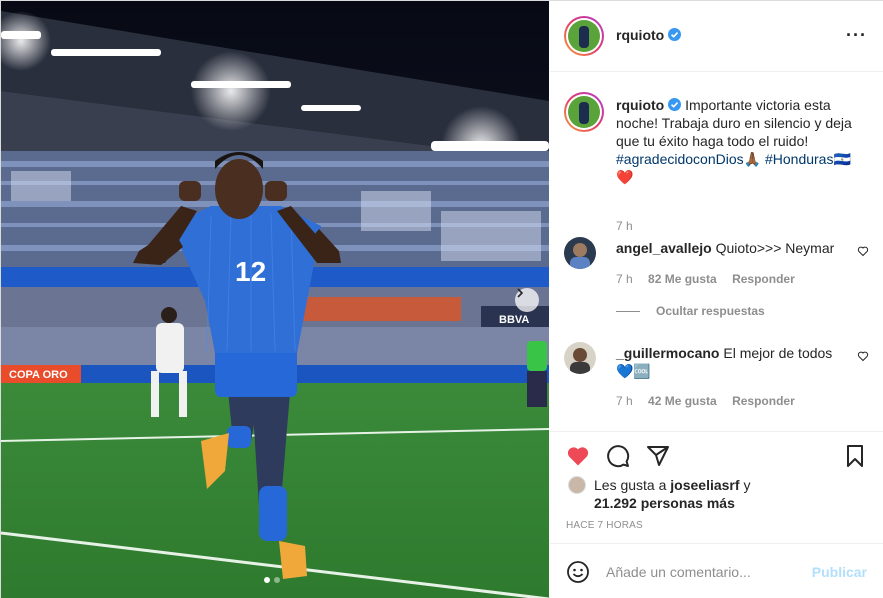 The height and width of the screenshot is (598, 883). What do you see at coordinates (664, 503) in the screenshot?
I see `likes-count: 21.292 personas más` at bounding box center [664, 503].